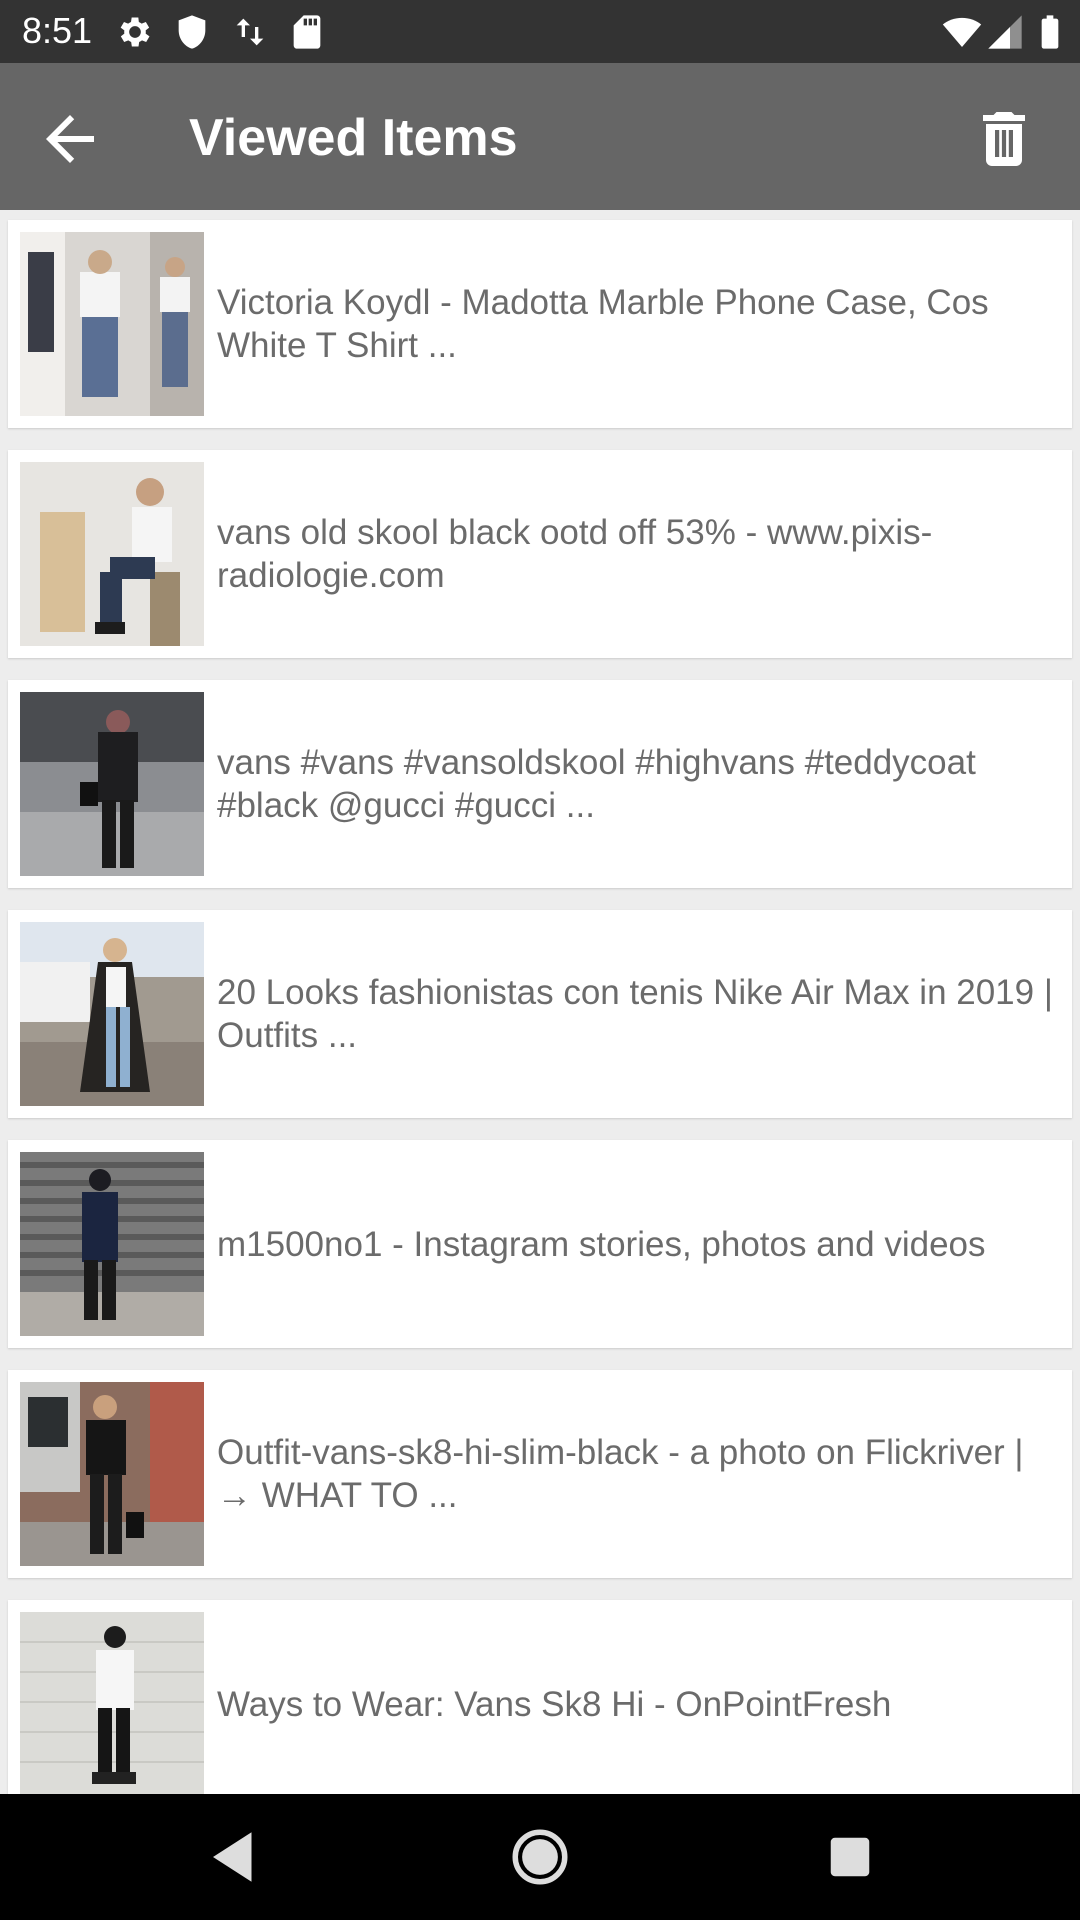  I want to click on item-title: Ways to Wear: Vans Sk8 Hi - OnPointFresh, so click(554, 1704).